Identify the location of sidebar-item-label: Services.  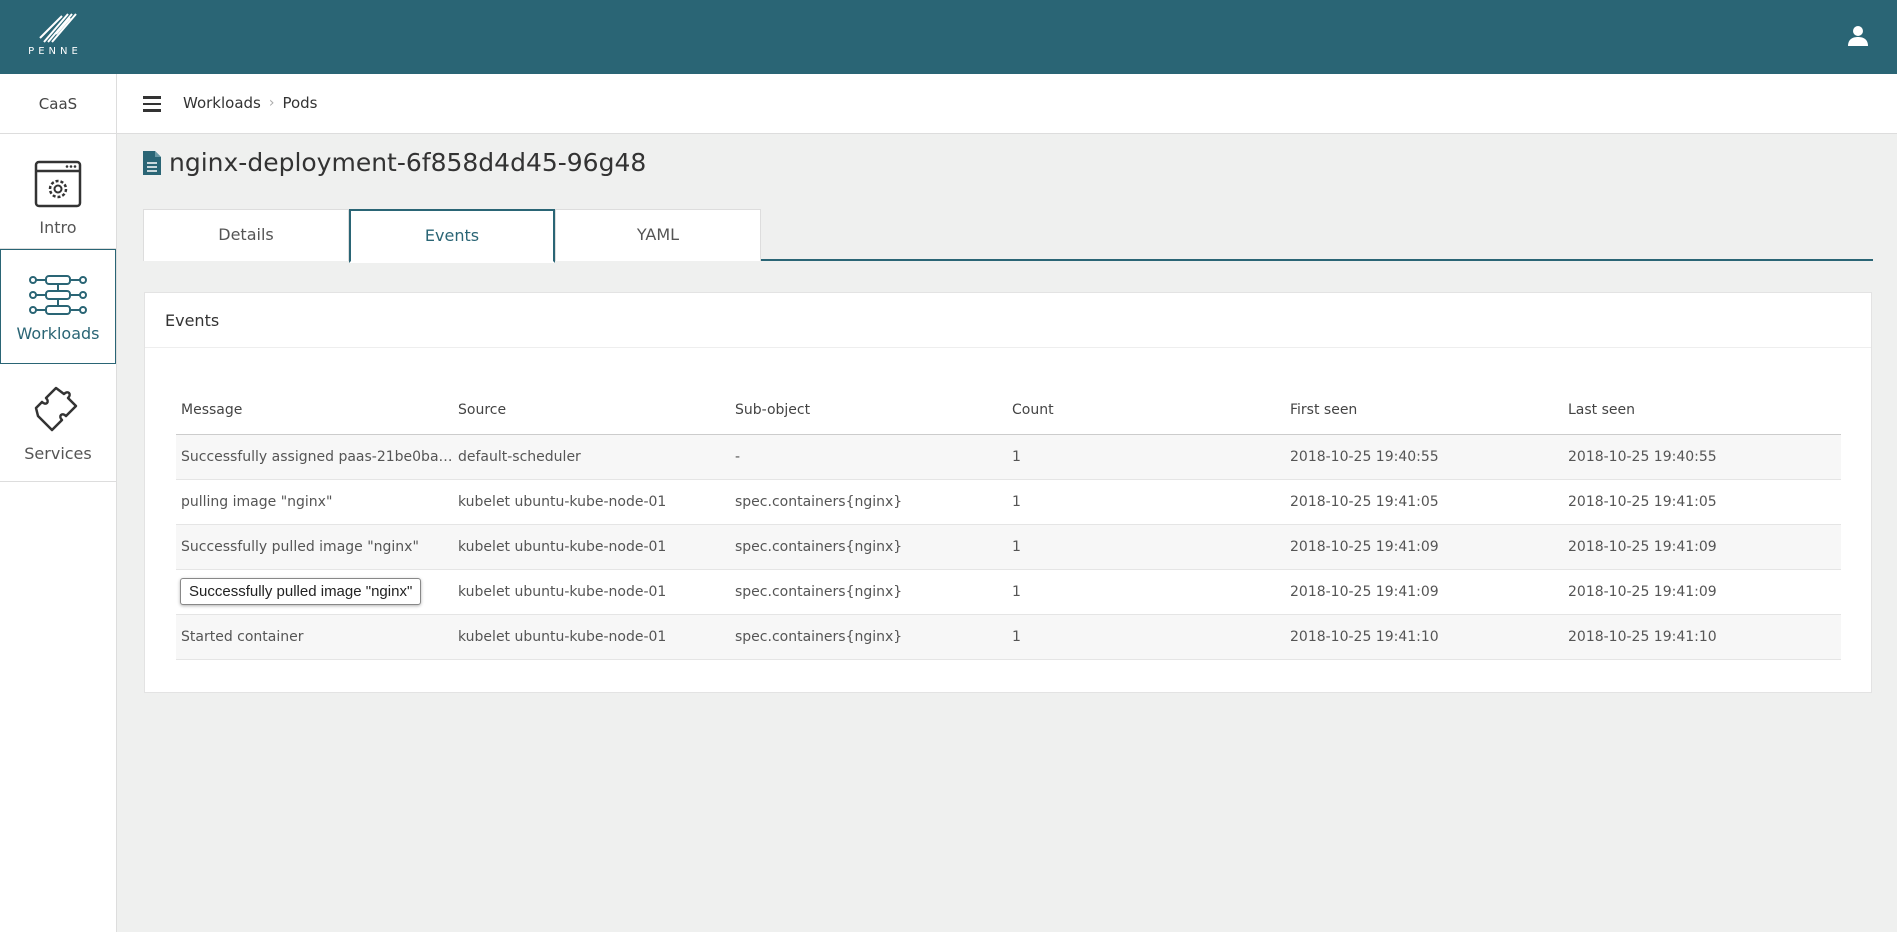
(58, 453).